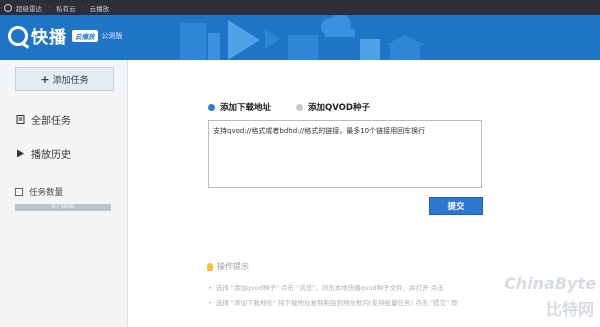 This screenshot has height=327, width=600. I want to click on tips-title-text: 操作提示, so click(233, 266).